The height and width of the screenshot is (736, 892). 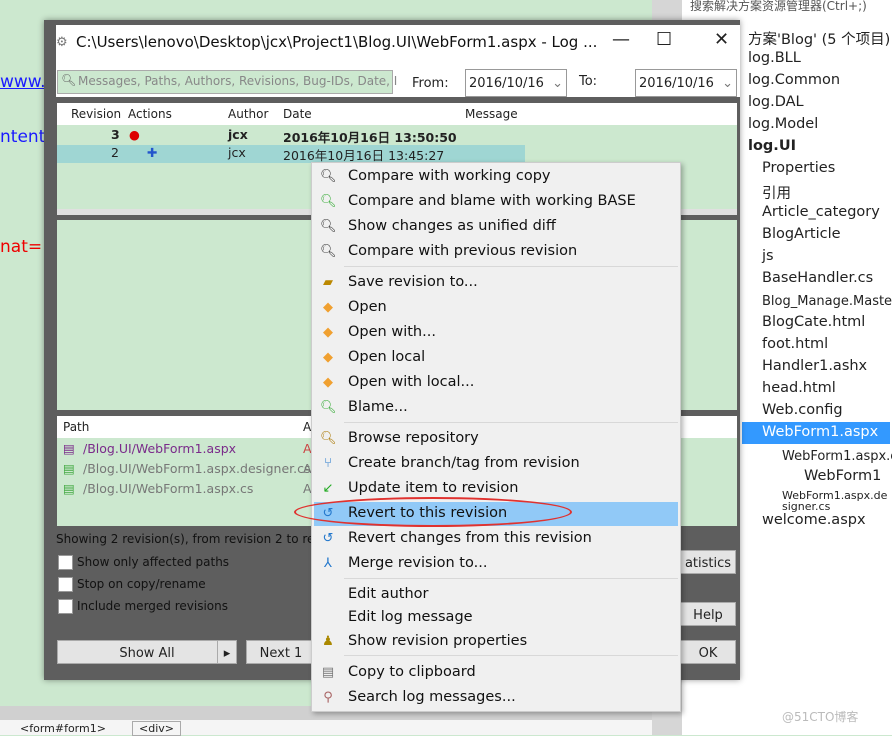 I want to click on breadcrumb-div: <div>, so click(x=156, y=728).